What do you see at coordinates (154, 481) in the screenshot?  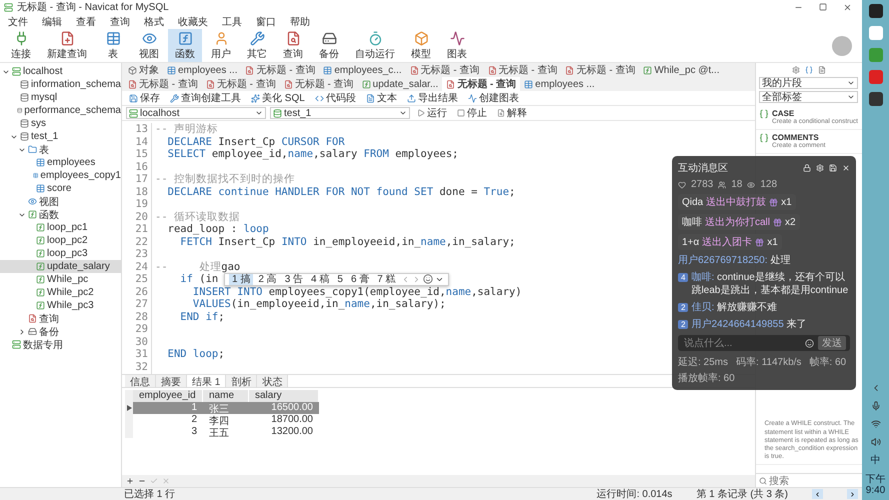 I see `check-icon` at bounding box center [154, 481].